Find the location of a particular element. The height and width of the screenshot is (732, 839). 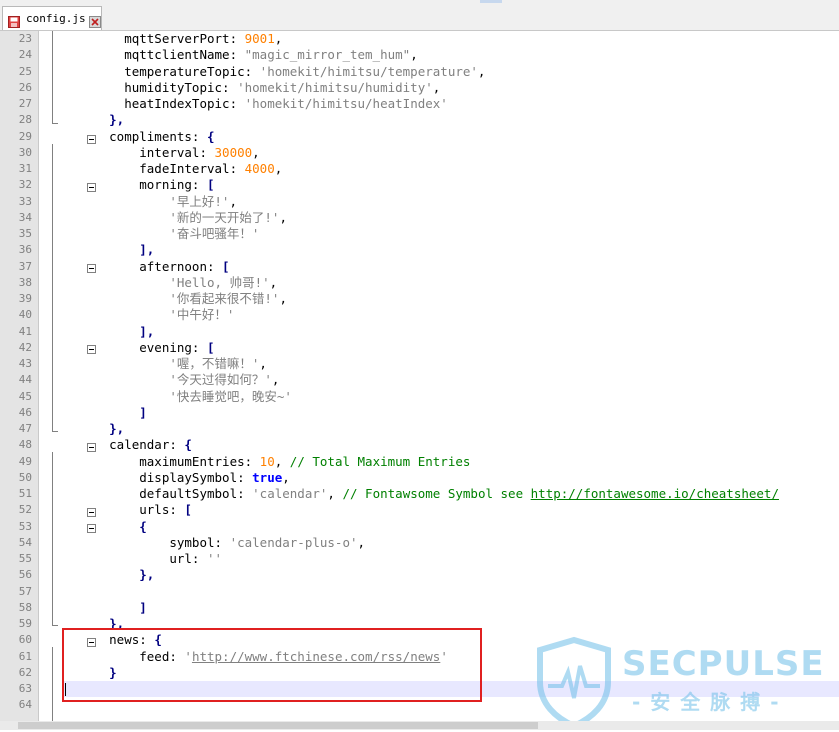

code-line: 50 displaySymbol: true, is located at coordinates (419, 478).